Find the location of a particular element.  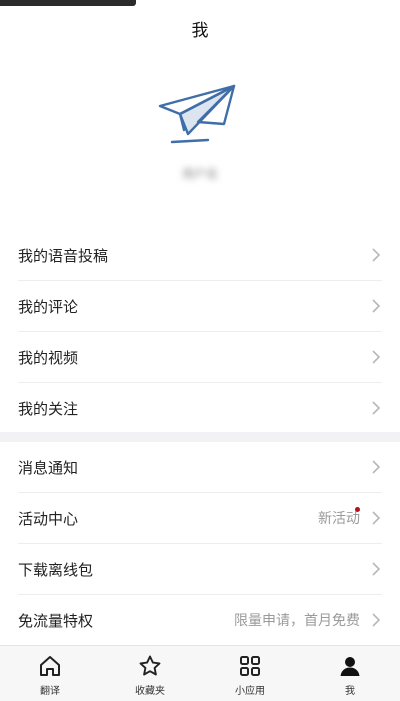

grid-icon is located at coordinates (250, 666).